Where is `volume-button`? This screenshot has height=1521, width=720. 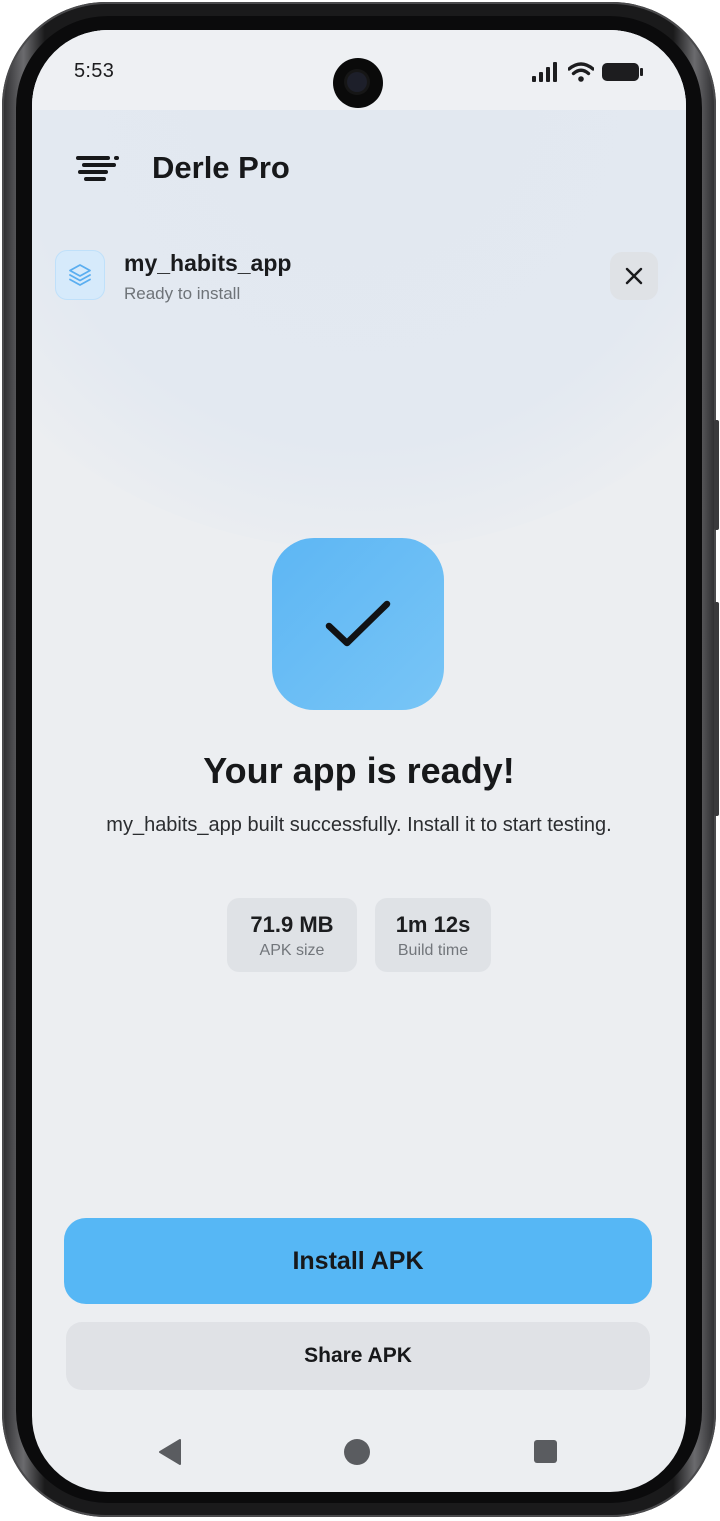 volume-button is located at coordinates (716, 709).